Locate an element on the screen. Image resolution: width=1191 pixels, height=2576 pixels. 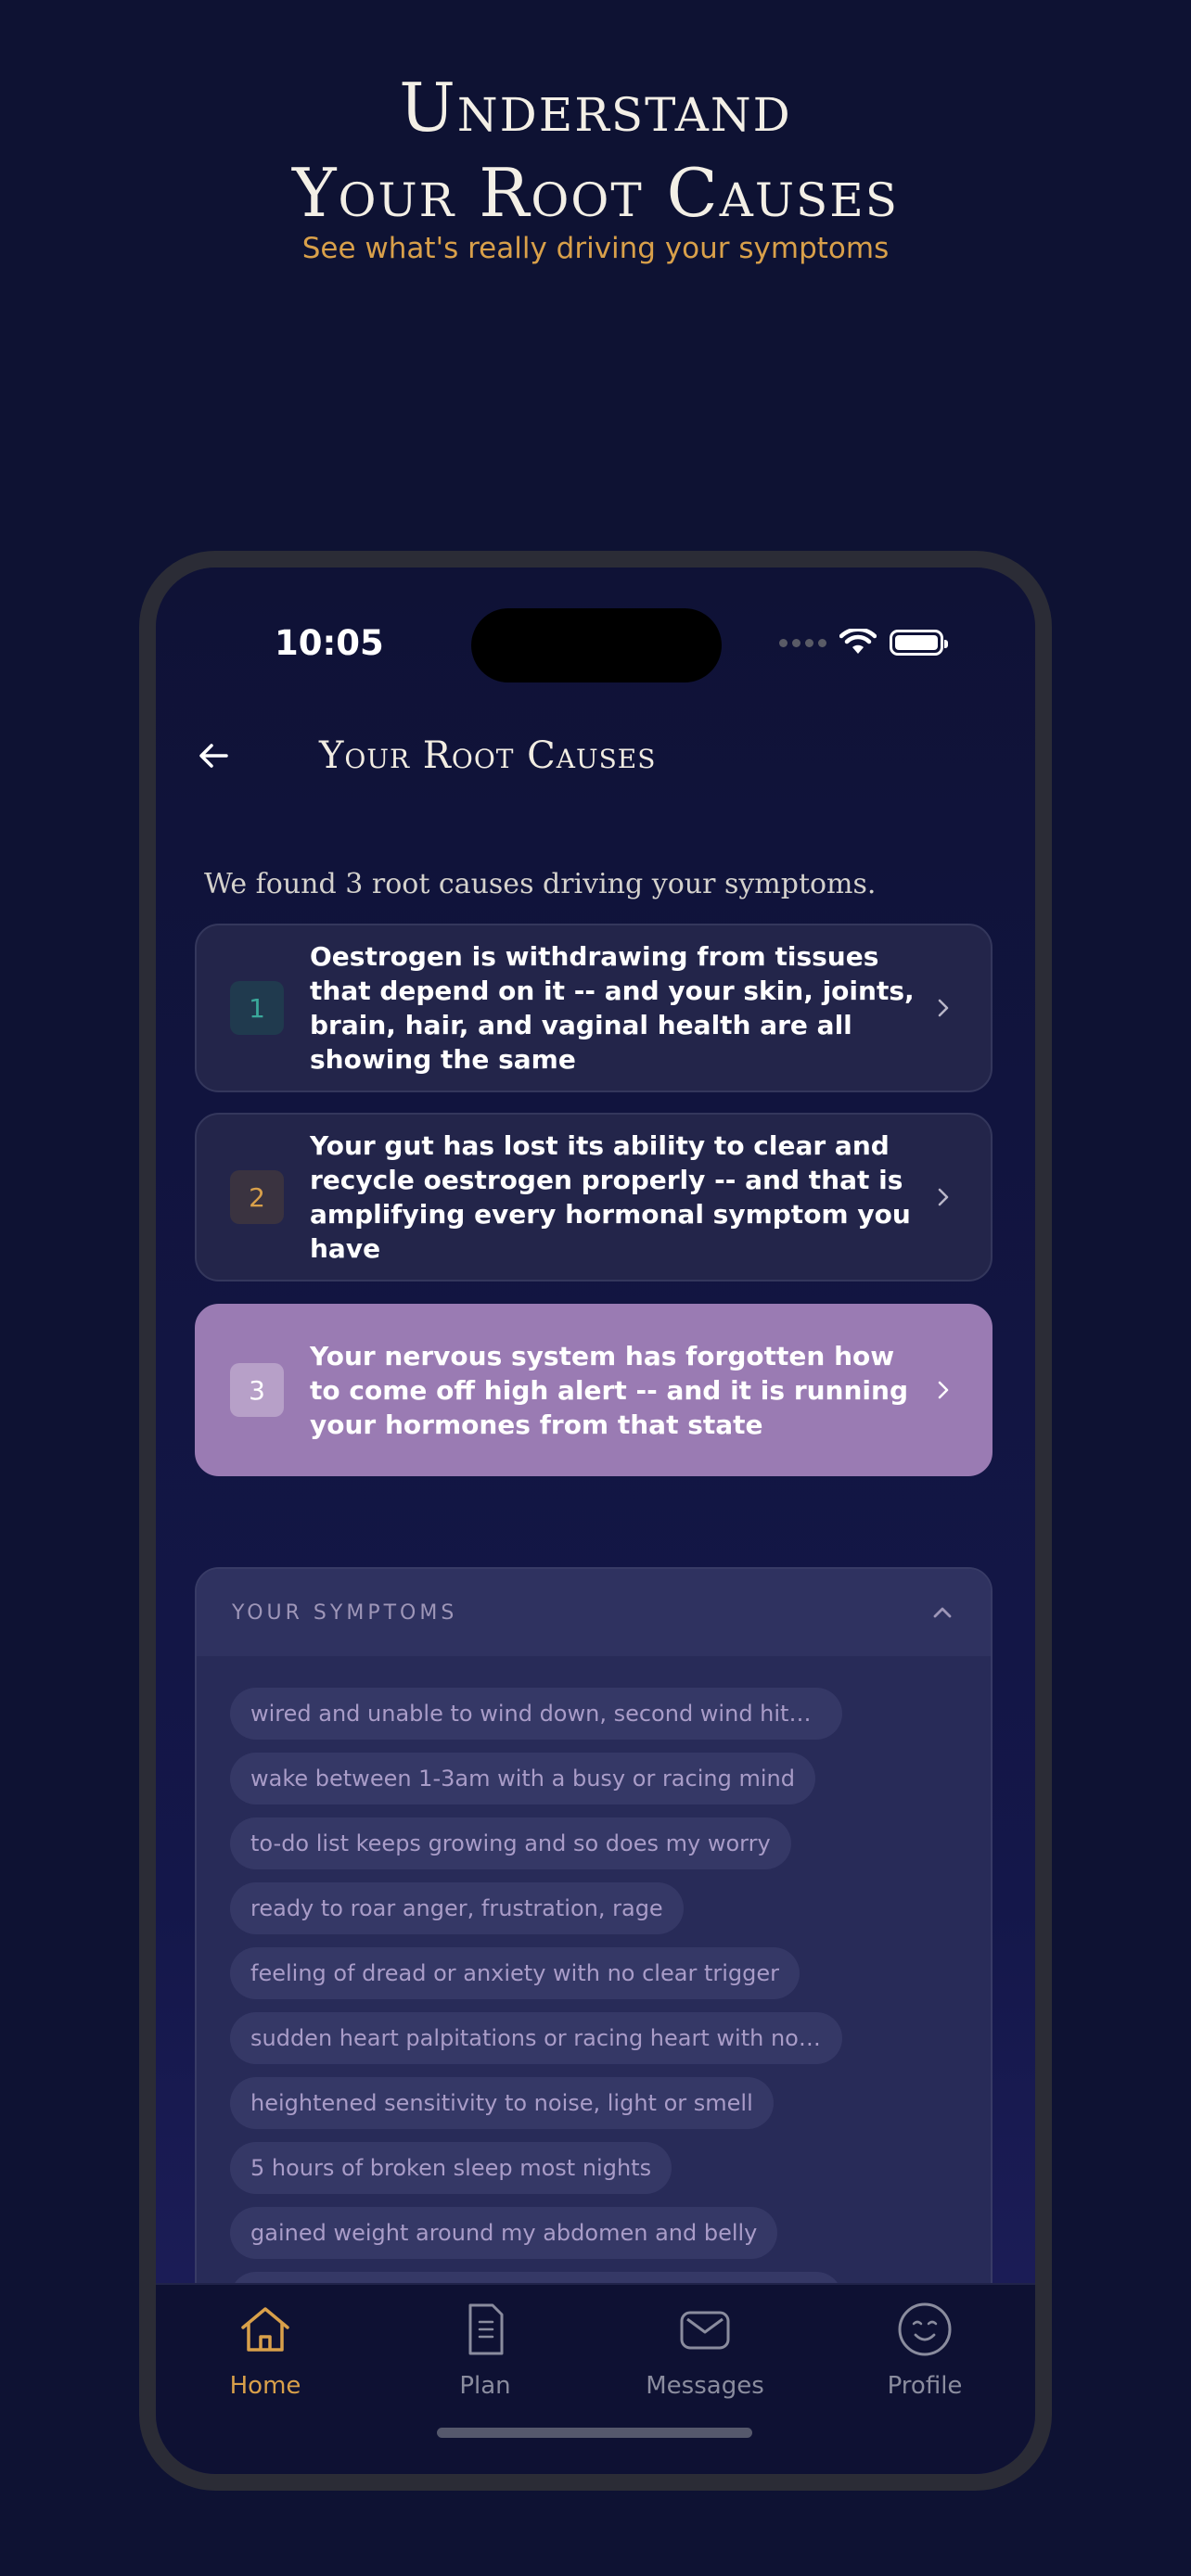
wifi-icon is located at coordinates (858, 642).